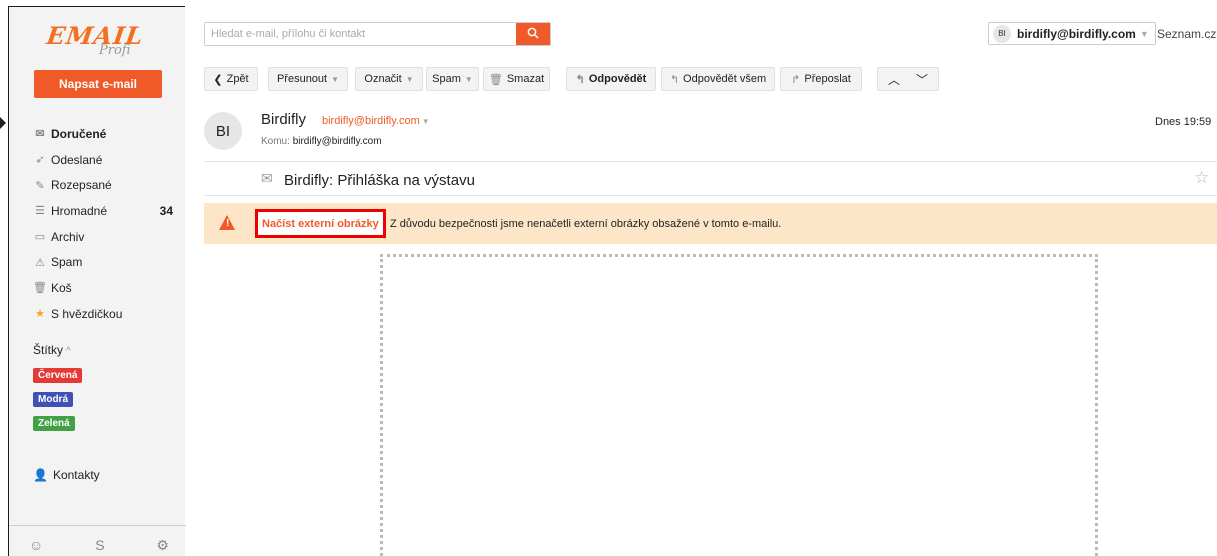 The width and height of the screenshot is (1217, 556). I want to click on bulk-icon: ☰, so click(40, 211).